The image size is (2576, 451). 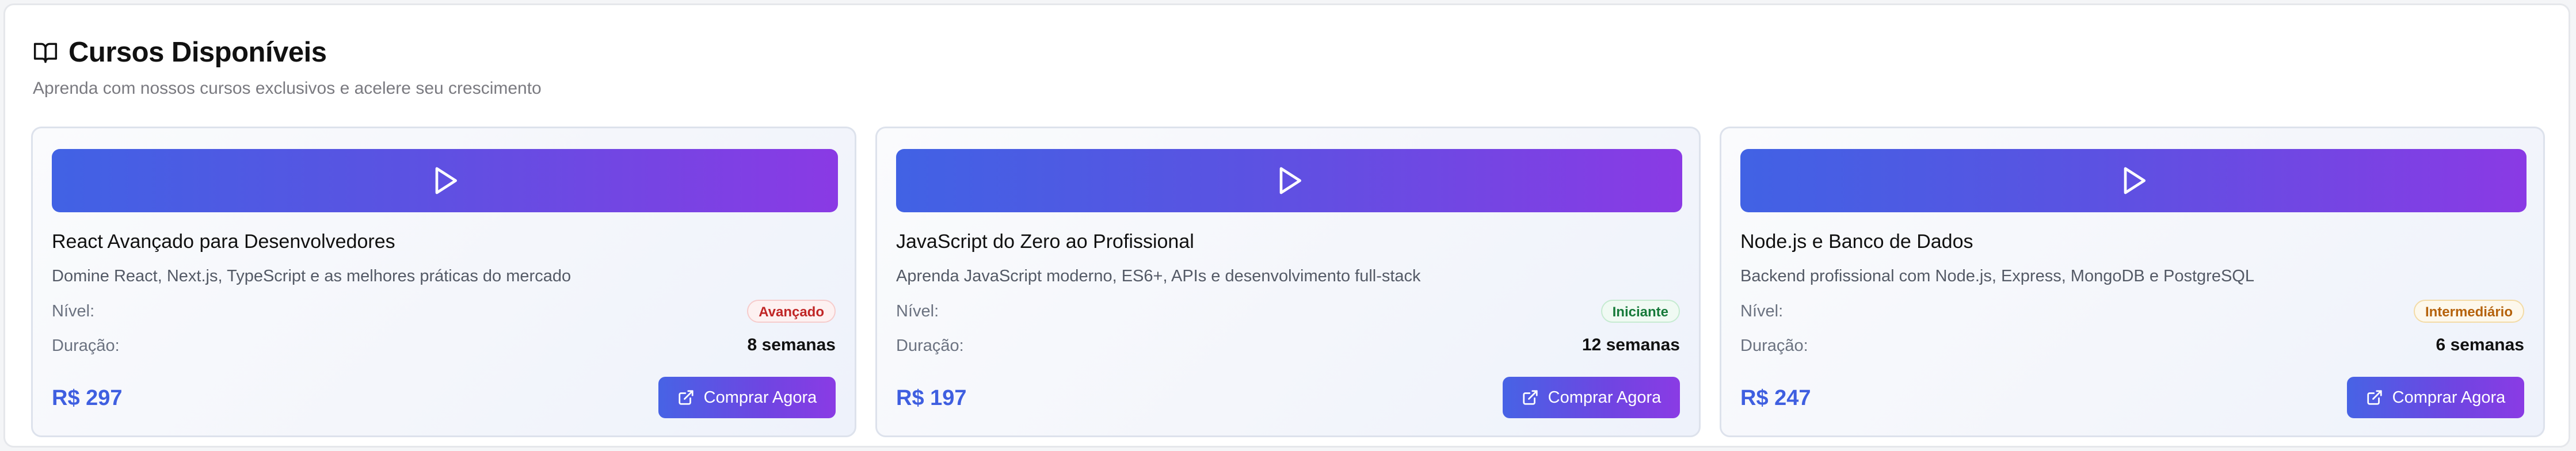 I want to click on page-title: Cursos Disponíveis, so click(x=197, y=52).